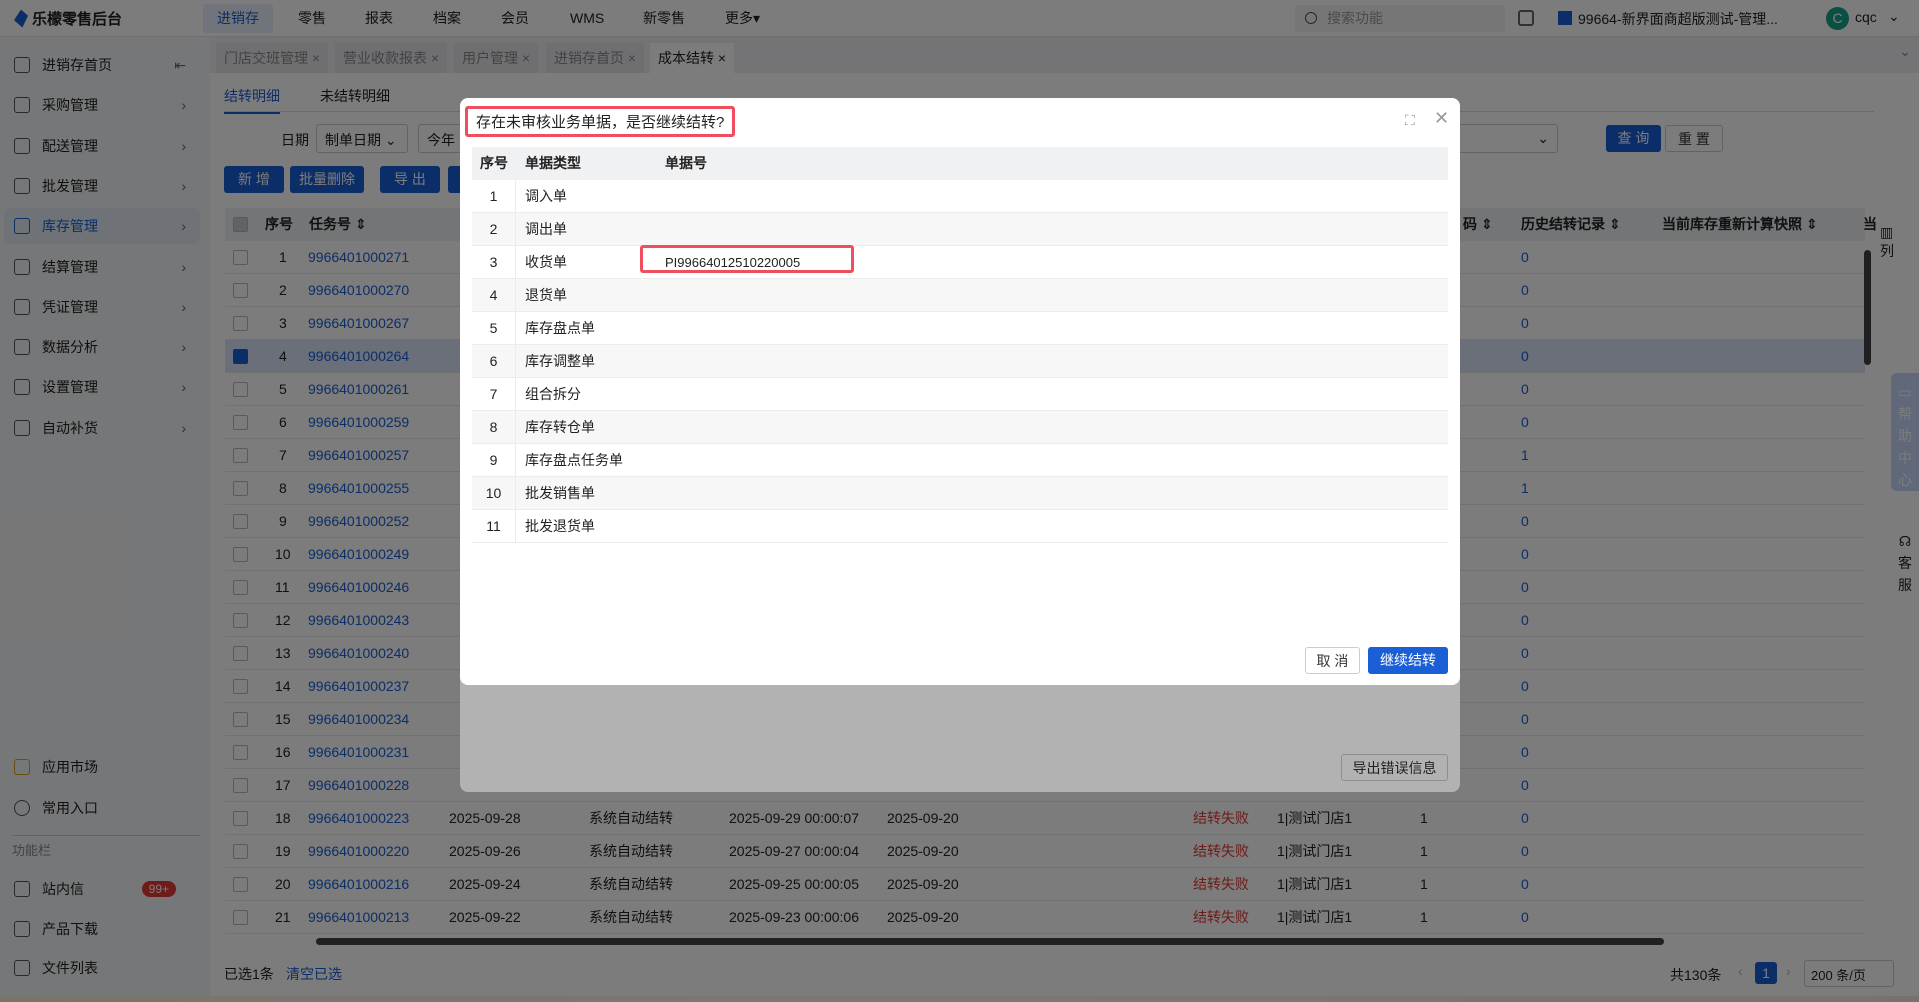 This screenshot has height=1002, width=1919. What do you see at coordinates (494, 196) in the screenshot?
I see `row-seq: 1` at bounding box center [494, 196].